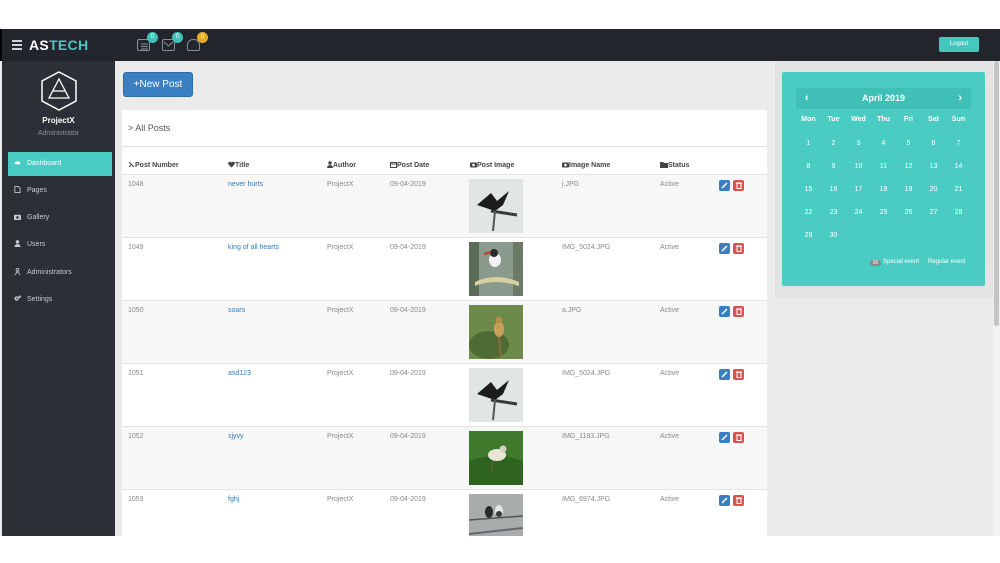 The image size is (1000, 563). I want to click on trash-icon, so click(738, 374).